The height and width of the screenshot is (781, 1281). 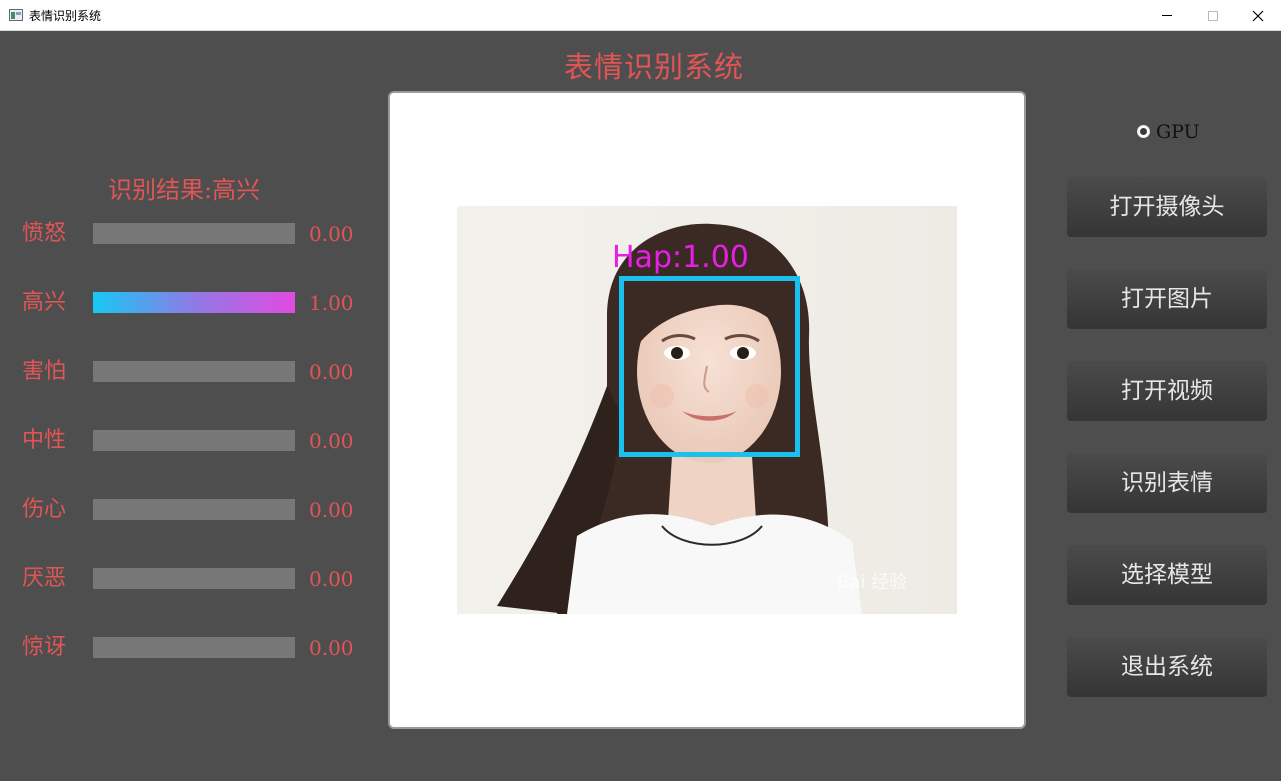 I want to click on emotion-name: 愤怒, so click(x=44, y=233).